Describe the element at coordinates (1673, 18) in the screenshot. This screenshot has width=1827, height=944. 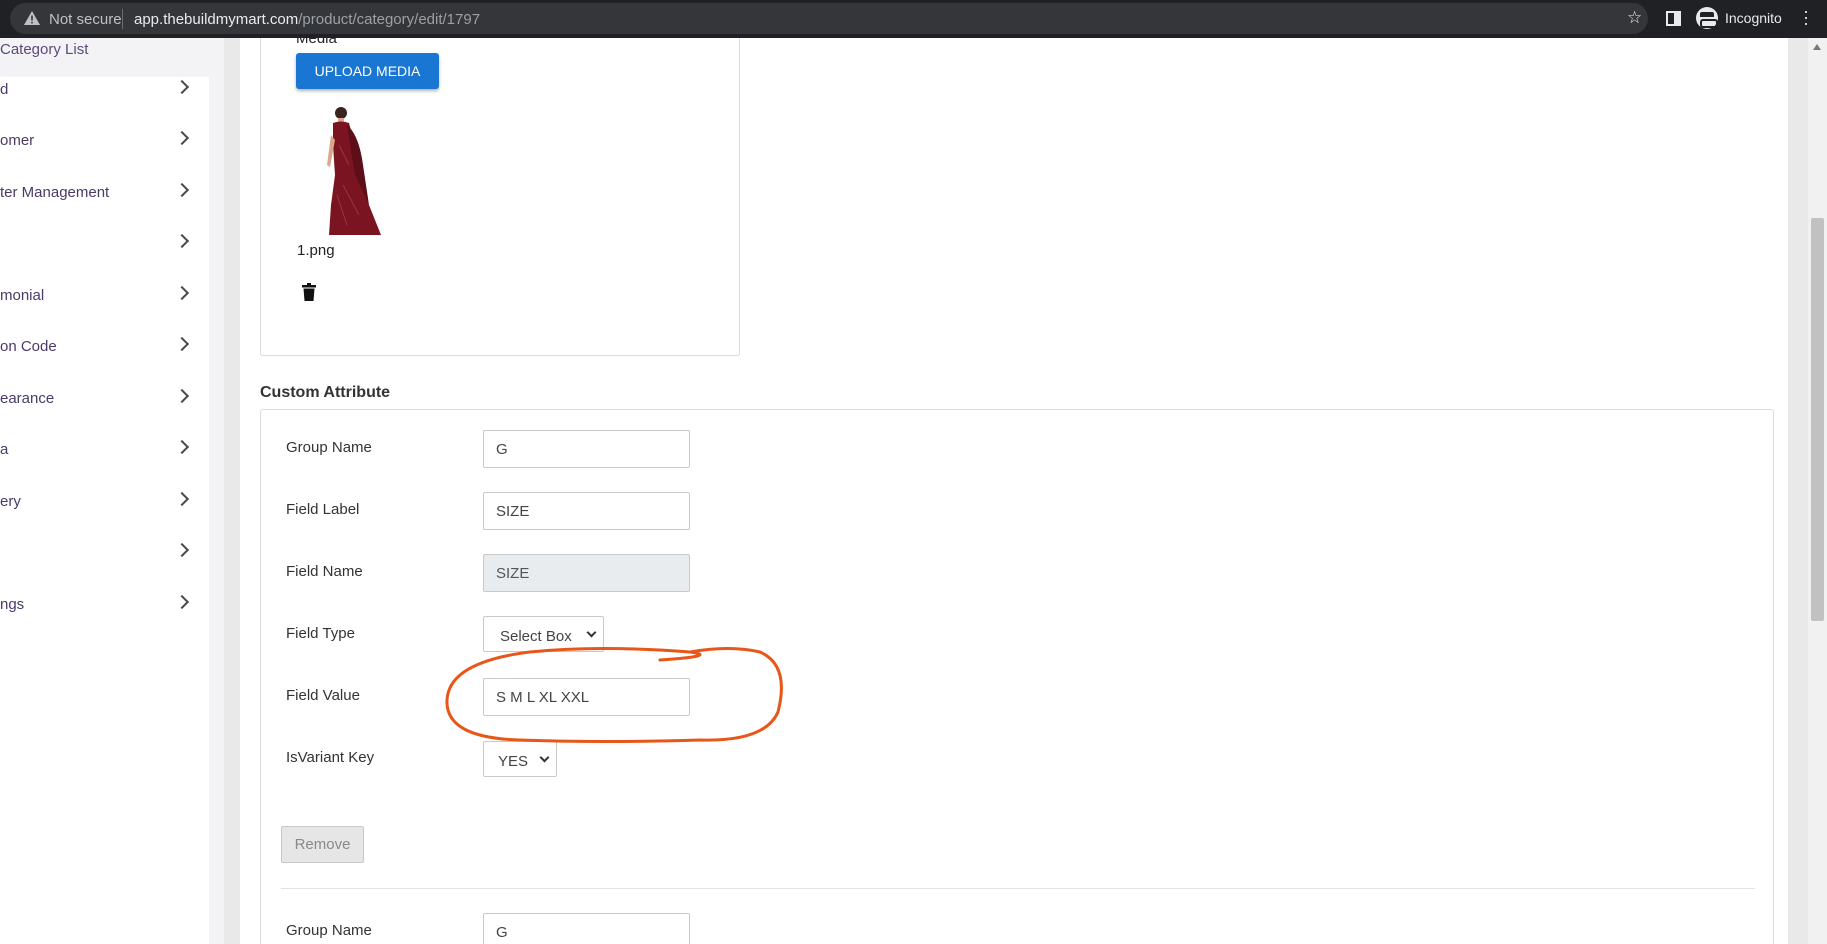
I see `side-panel-icon` at that location.